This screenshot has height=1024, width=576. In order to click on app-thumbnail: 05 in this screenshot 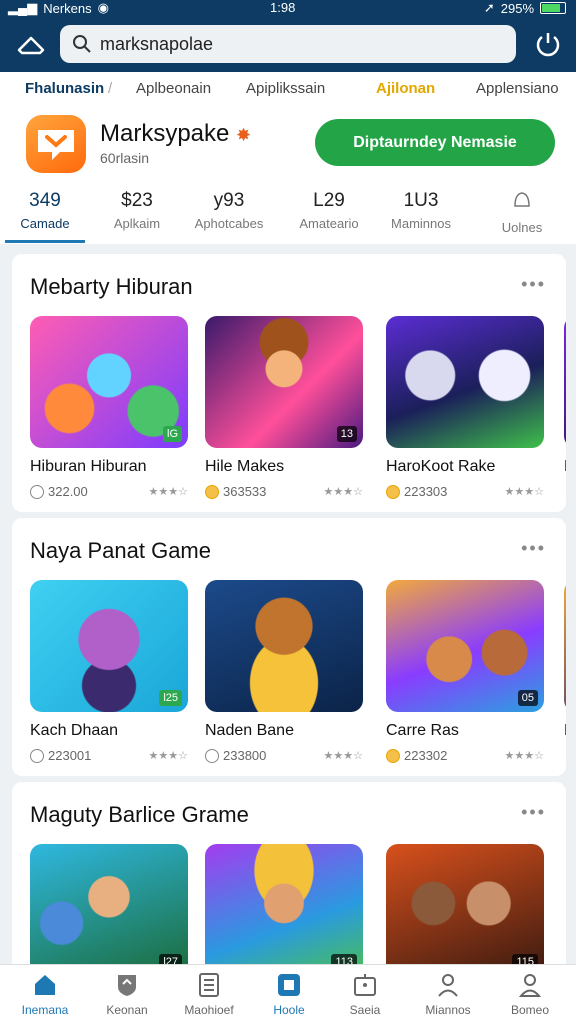, I will do `click(465, 646)`.